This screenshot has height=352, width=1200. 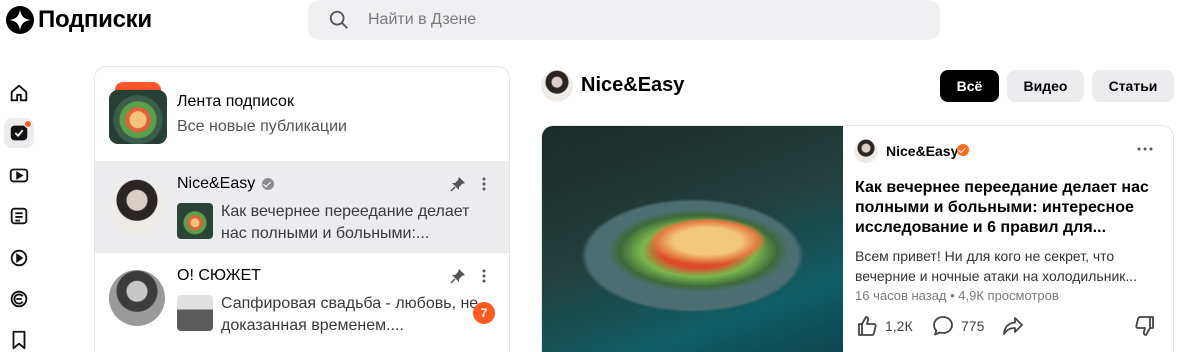 What do you see at coordinates (20, 20) in the screenshot?
I see `dzen-logo-icon` at bounding box center [20, 20].